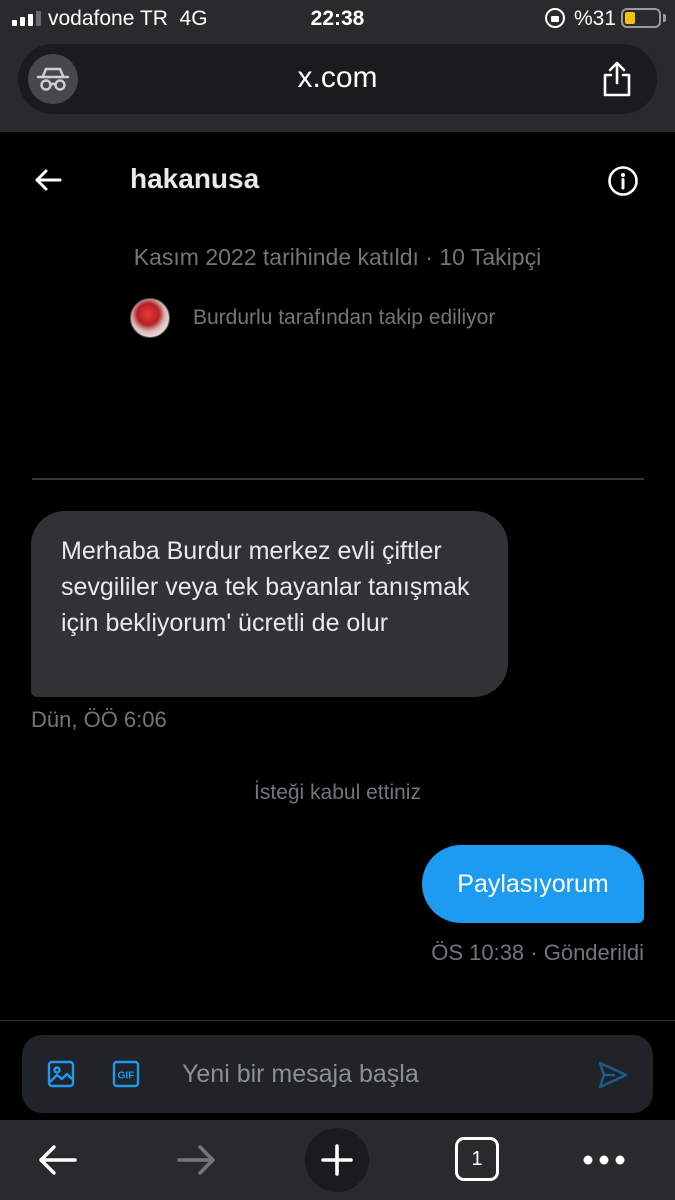  I want to click on battery-level-fill, so click(630, 18).